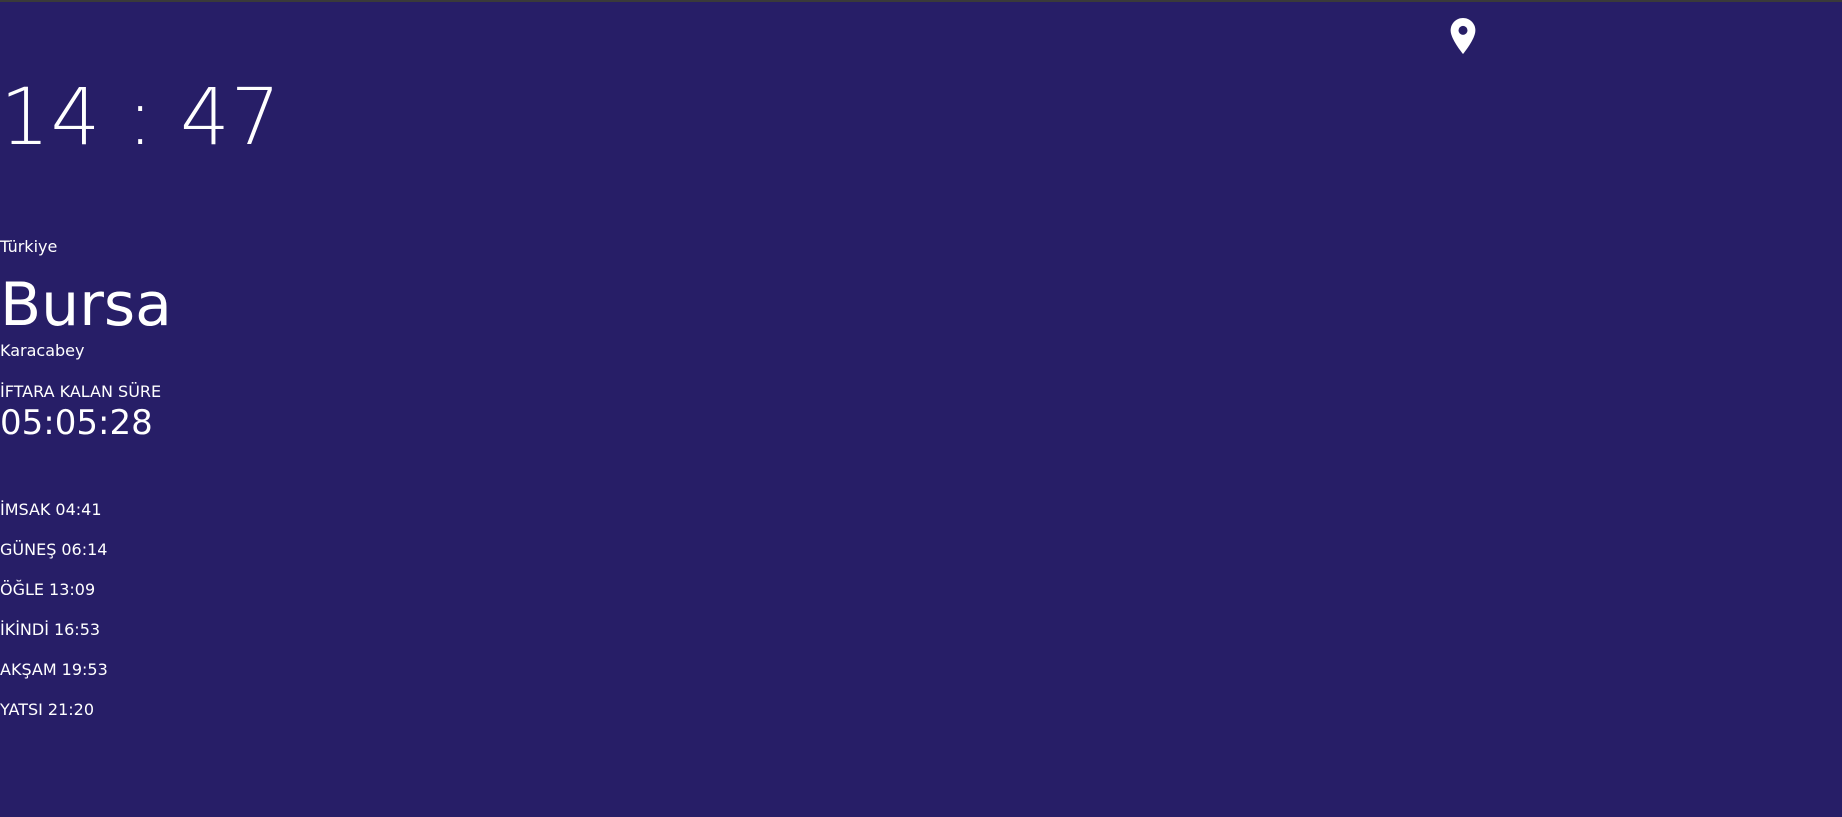 This screenshot has height=817, width=1842. What do you see at coordinates (921, 1) in the screenshot?
I see `window-top-border` at bounding box center [921, 1].